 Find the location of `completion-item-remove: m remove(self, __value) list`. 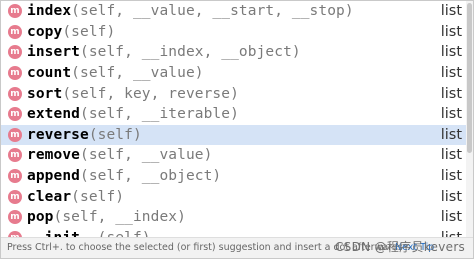

completion-item-remove: m remove(self, __value) list is located at coordinates (233, 155).